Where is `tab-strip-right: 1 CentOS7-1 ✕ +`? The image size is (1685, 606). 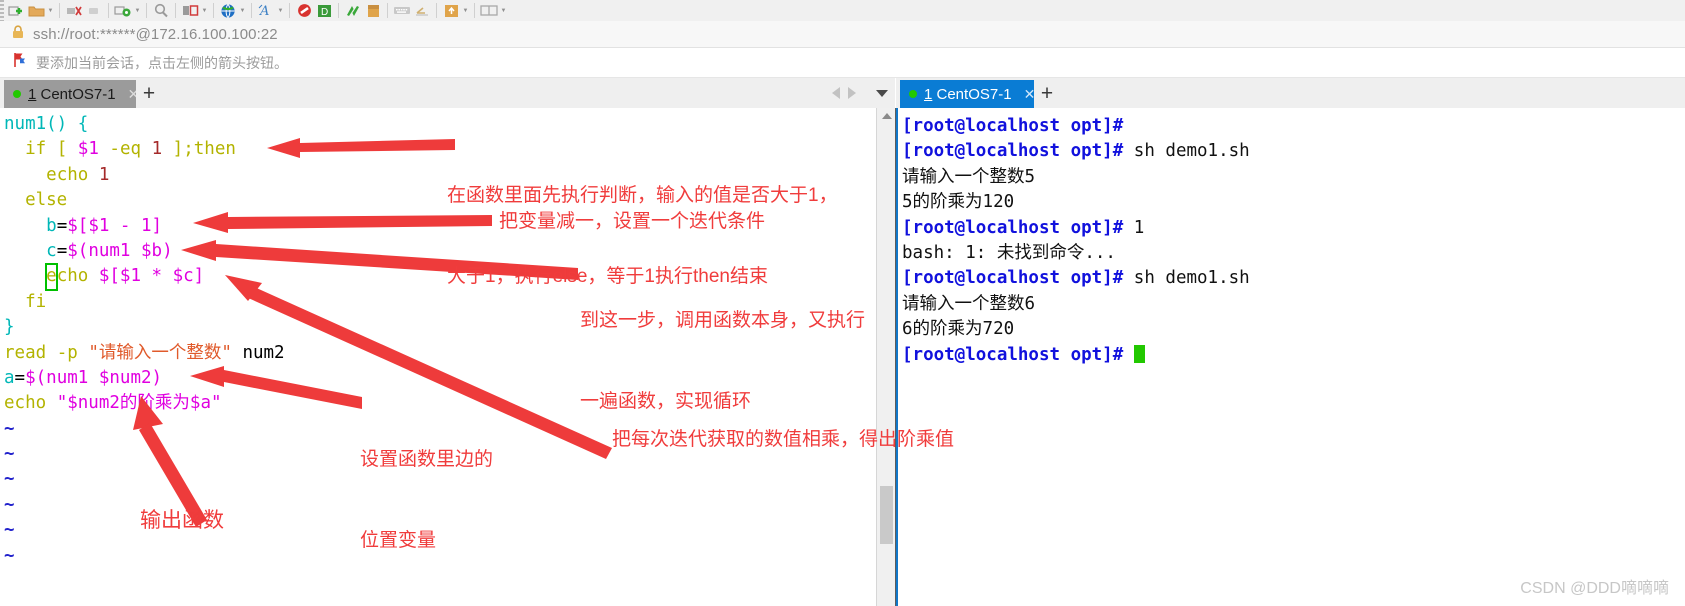 tab-strip-right: 1 CentOS7-1 ✕ + is located at coordinates (1290, 93).